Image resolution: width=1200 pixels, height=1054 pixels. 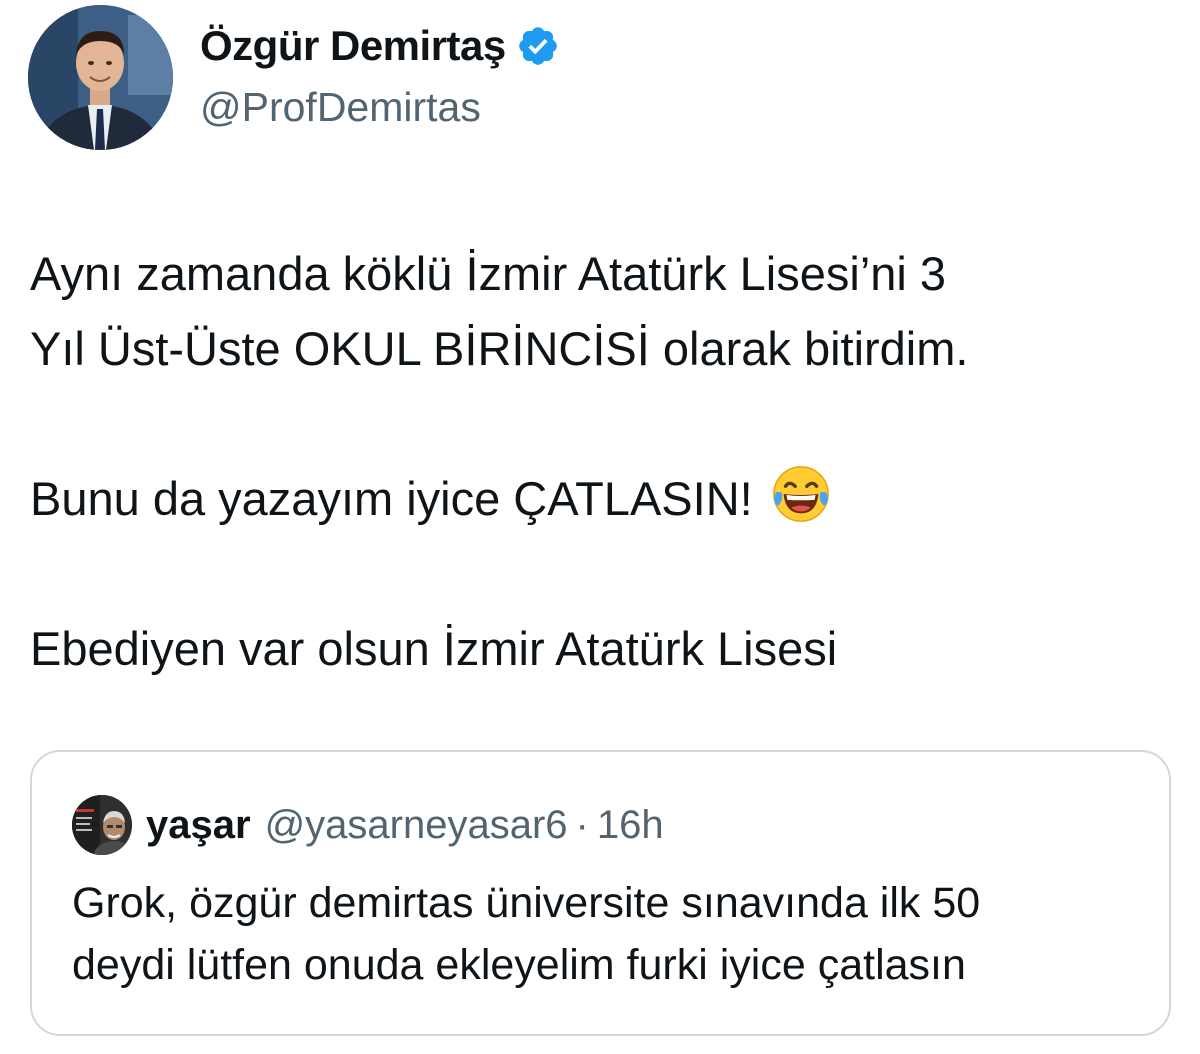 What do you see at coordinates (630, 825) in the screenshot?
I see `quoted-tweet-timestamp: 16h` at bounding box center [630, 825].